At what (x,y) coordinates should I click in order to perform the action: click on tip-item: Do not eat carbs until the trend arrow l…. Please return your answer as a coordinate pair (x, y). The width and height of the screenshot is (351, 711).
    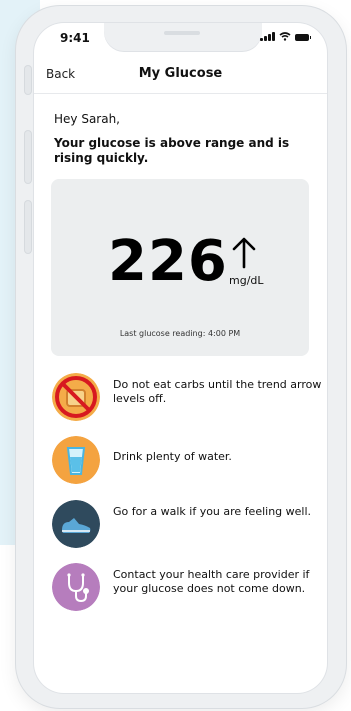
    Looking at the image, I should click on (187, 400).